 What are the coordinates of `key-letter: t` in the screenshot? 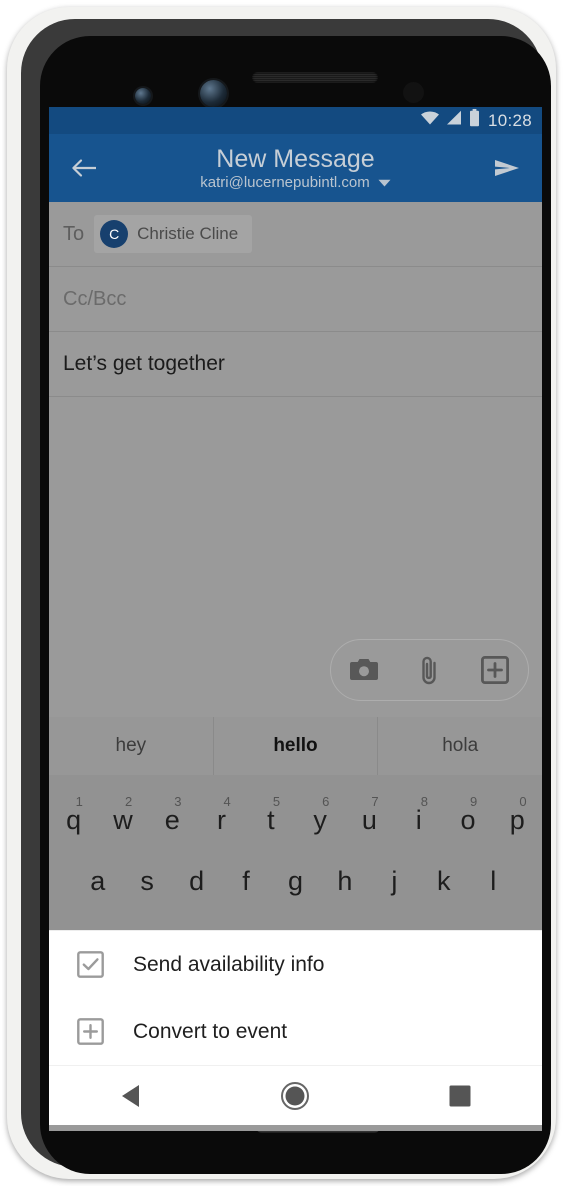 It's located at (271, 819).